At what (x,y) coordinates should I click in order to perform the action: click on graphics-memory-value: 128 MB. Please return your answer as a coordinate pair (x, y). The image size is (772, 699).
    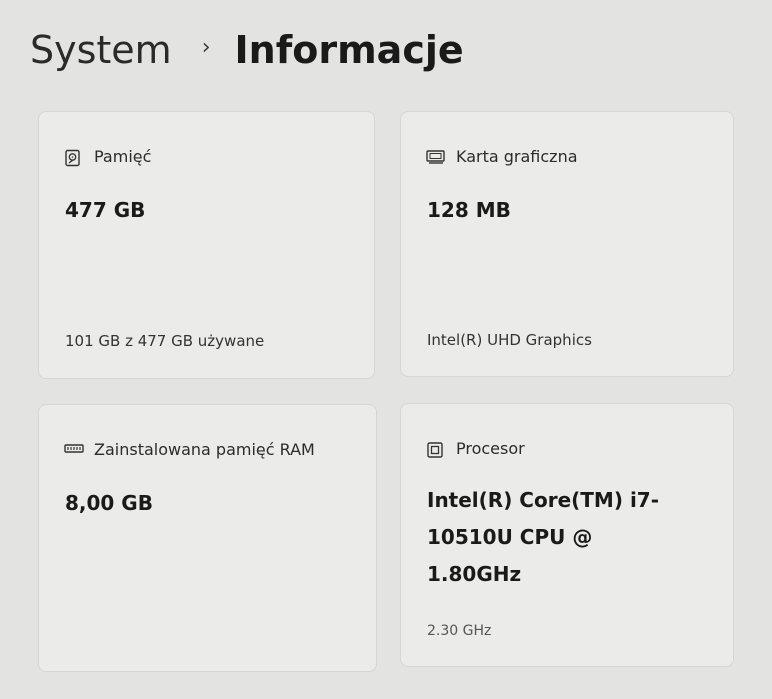
    Looking at the image, I should click on (469, 210).